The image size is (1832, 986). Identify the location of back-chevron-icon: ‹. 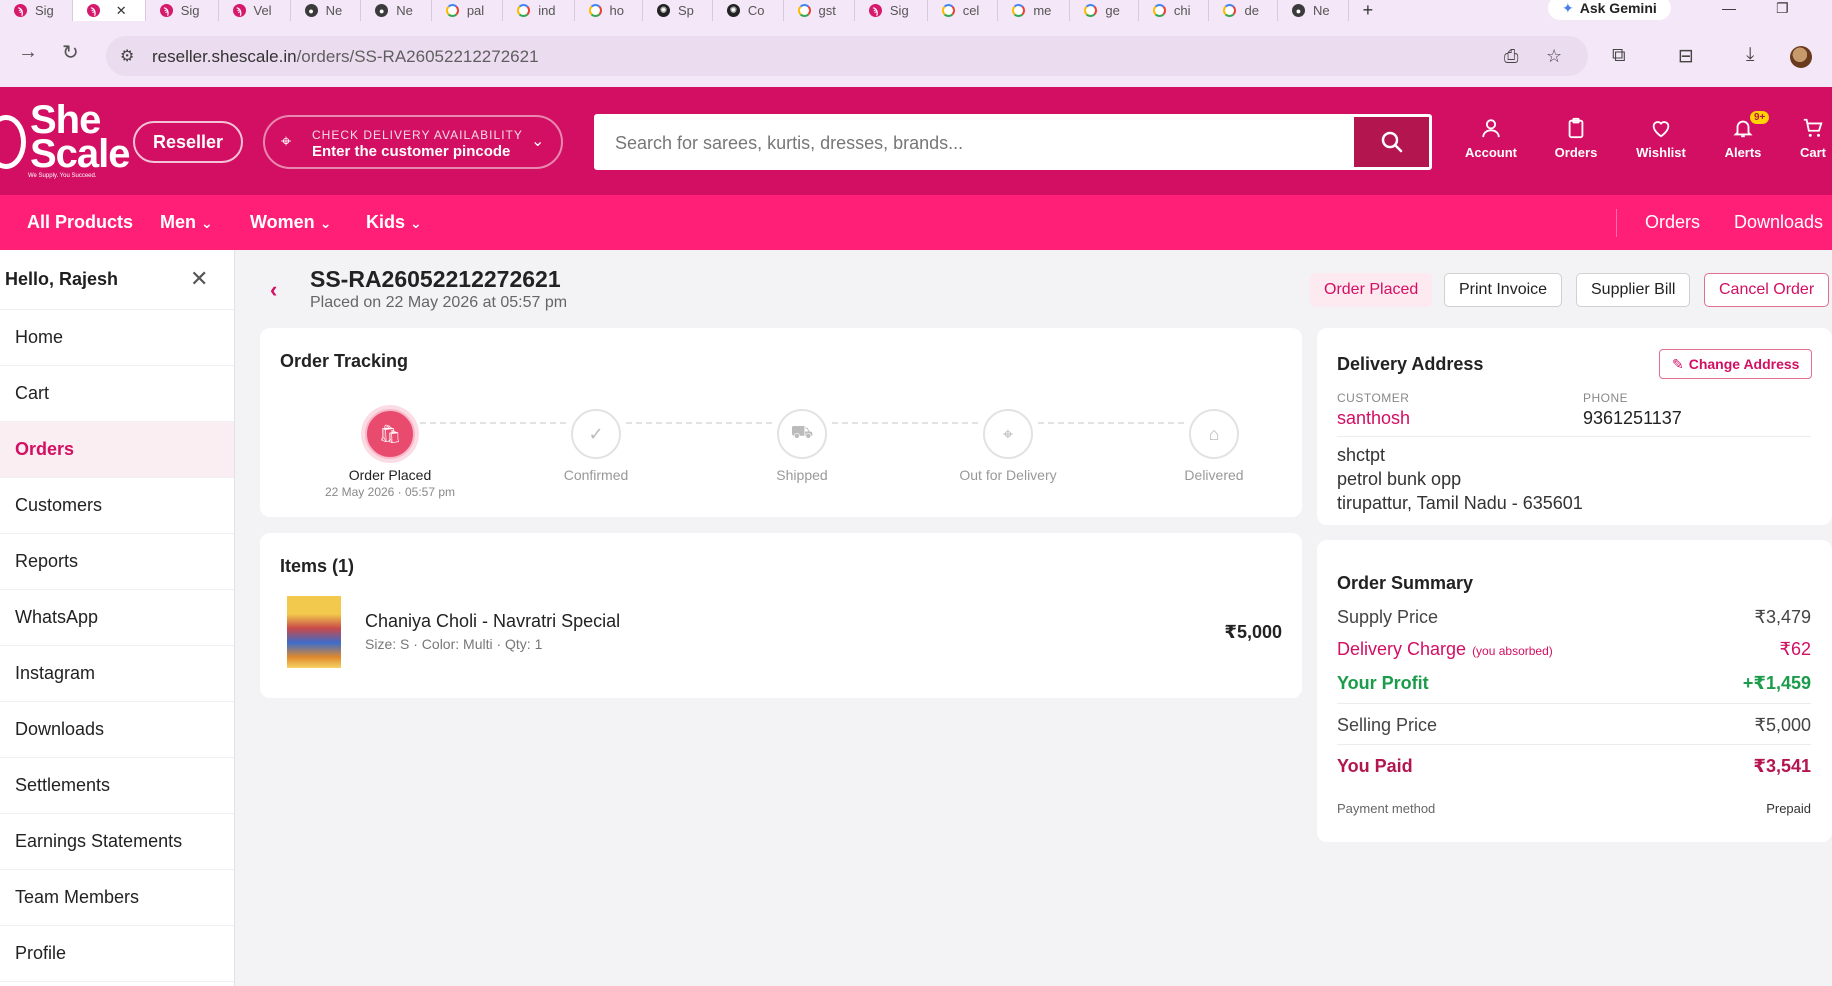
(273, 290).